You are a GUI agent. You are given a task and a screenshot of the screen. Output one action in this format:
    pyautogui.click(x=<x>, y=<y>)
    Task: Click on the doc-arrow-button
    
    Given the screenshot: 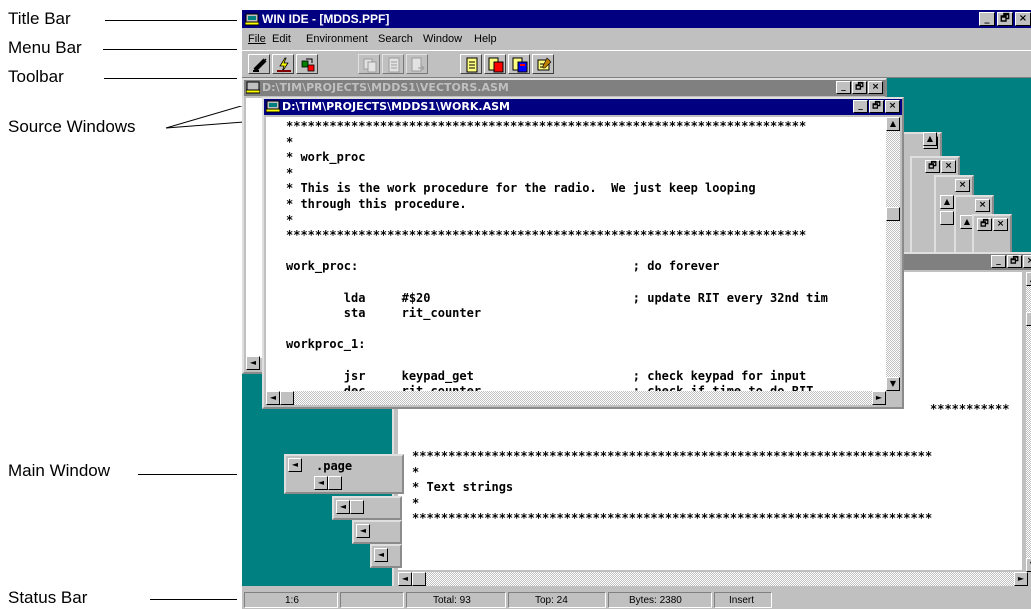 What is the action you would take?
    pyautogui.click(x=417, y=64)
    